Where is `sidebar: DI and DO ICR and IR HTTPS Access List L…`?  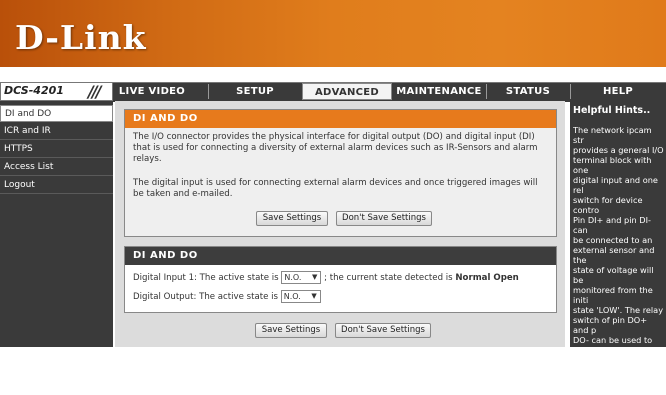
sidebar: DI and DO ICR and IR HTTPS Access List L… is located at coordinates (56, 224).